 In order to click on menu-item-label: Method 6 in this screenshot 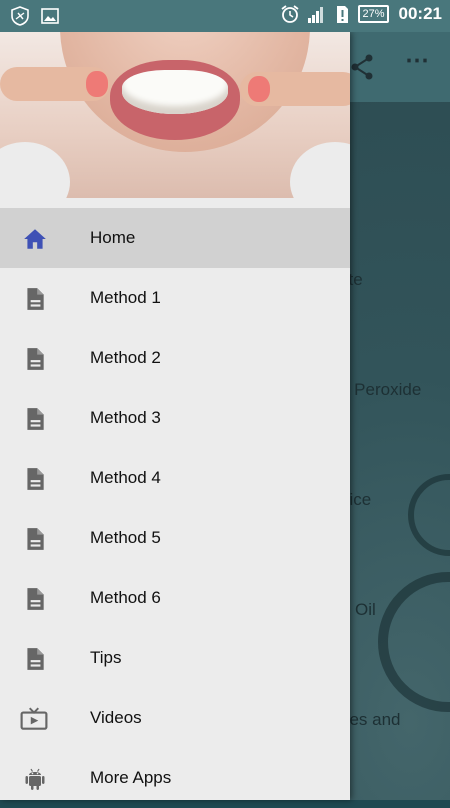, I will do `click(125, 597)`.